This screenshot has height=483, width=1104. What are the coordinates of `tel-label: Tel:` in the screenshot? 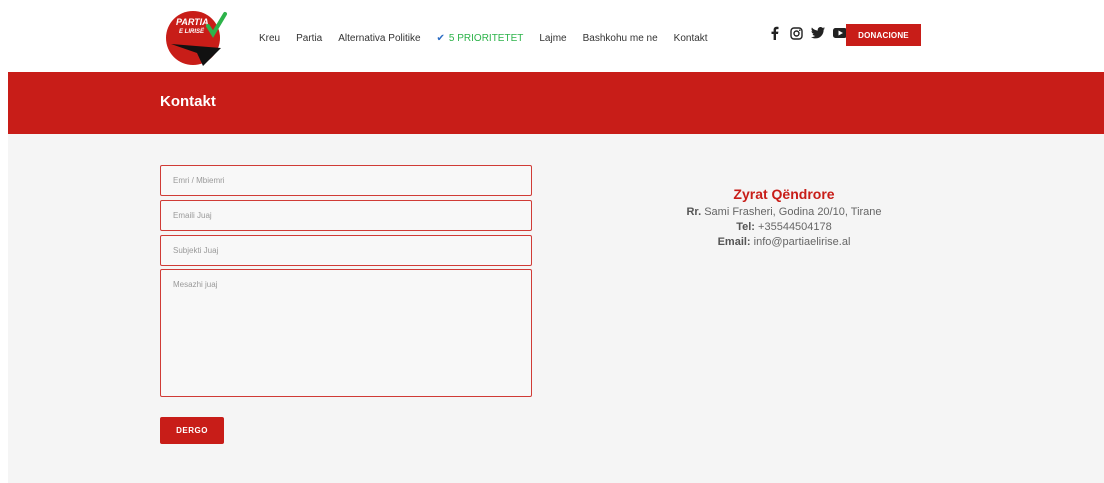 It's located at (745, 227).